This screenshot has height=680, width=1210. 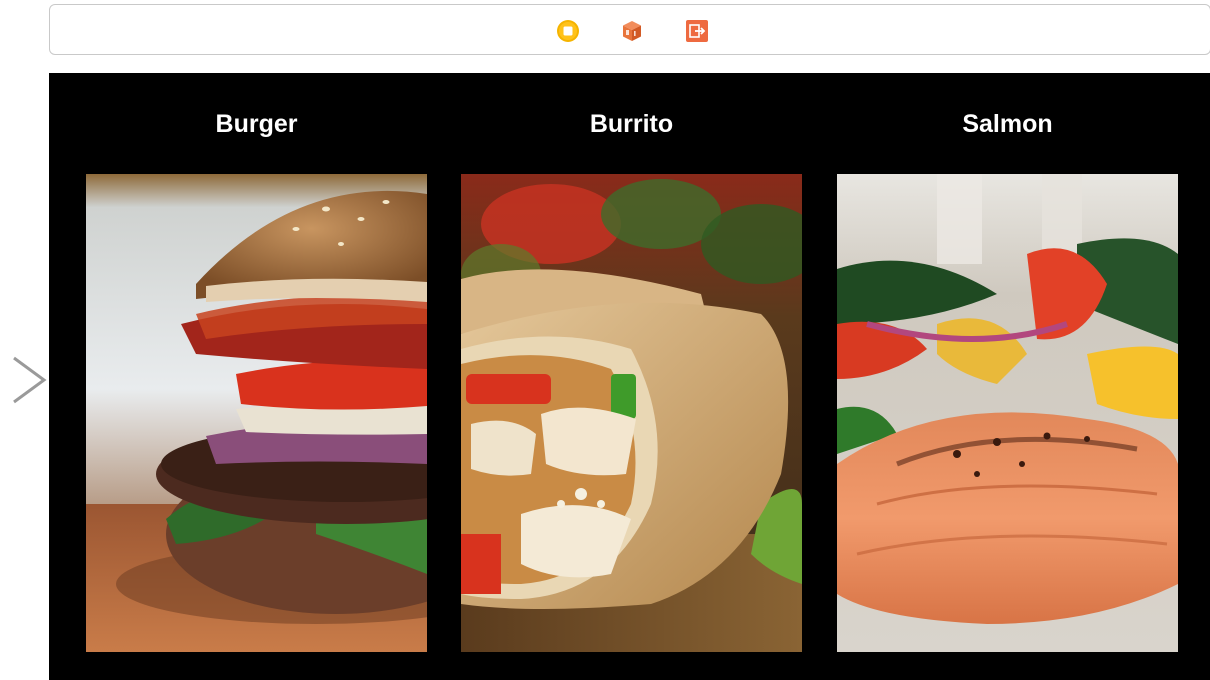 I want to click on scene-toolbar, so click(x=629, y=29).